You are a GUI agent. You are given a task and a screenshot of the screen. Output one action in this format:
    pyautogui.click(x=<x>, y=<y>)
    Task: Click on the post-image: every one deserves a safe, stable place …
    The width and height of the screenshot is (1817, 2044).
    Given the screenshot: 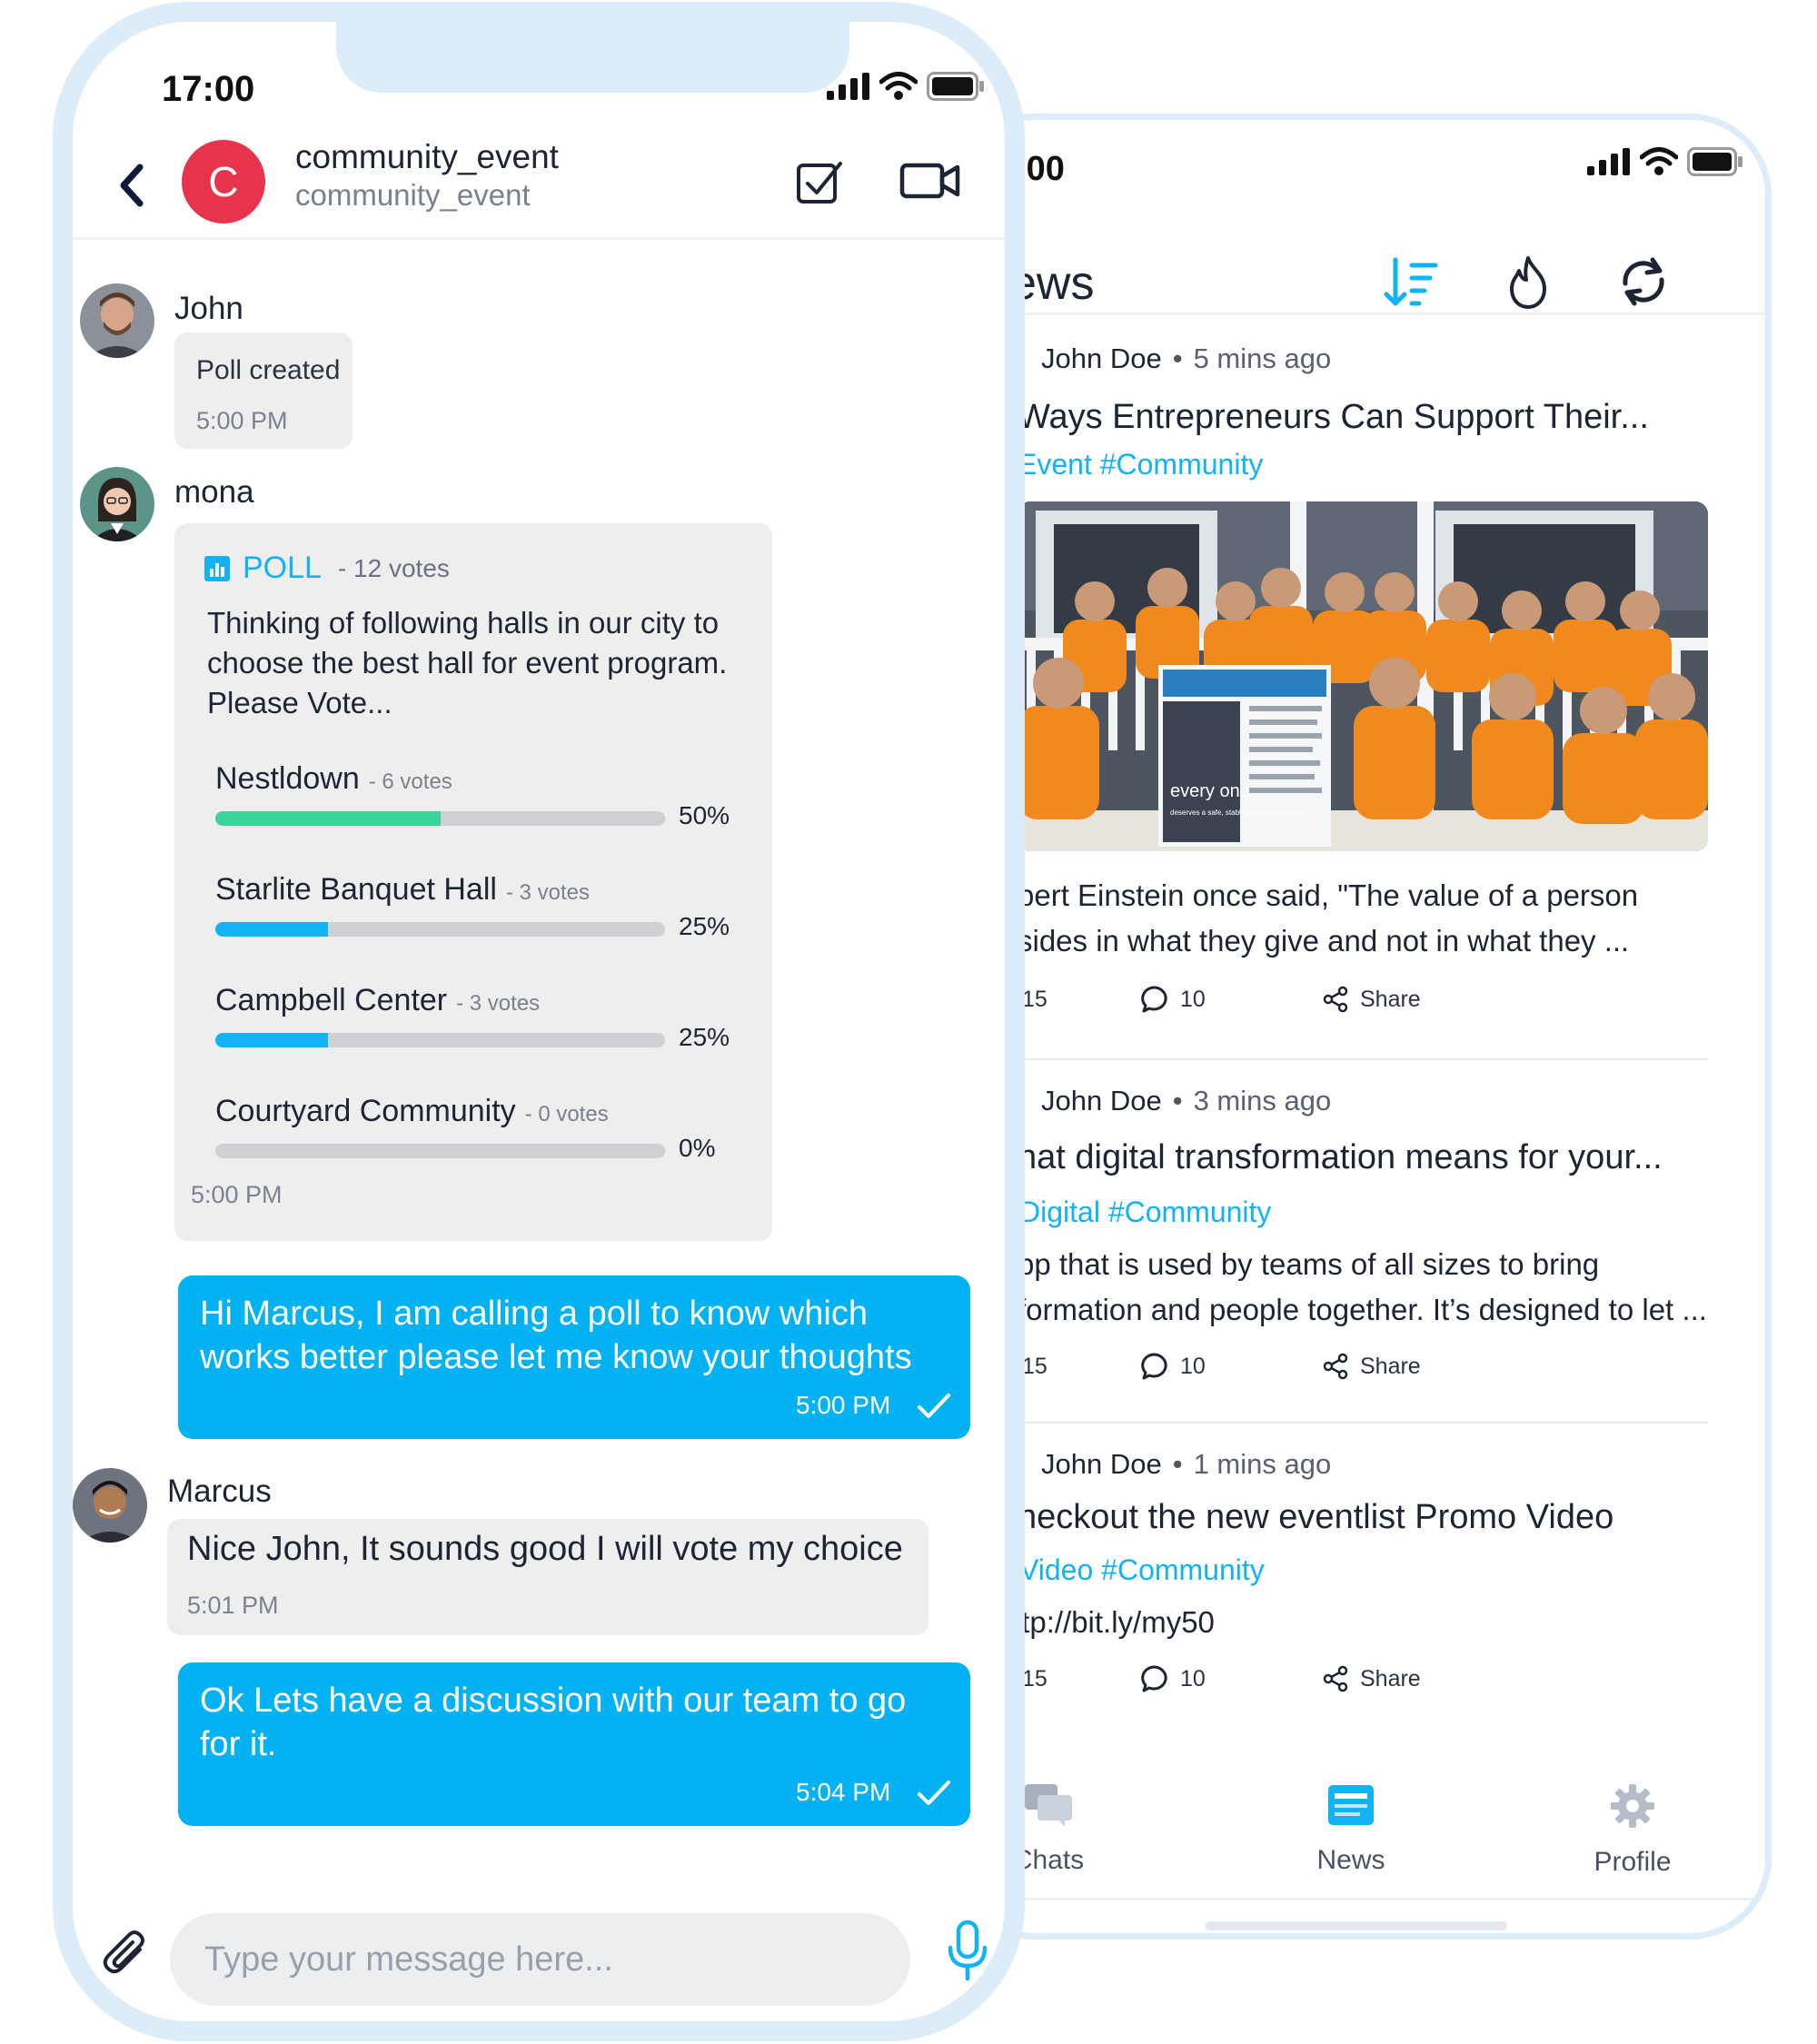 What is the action you would take?
    pyautogui.click(x=1363, y=676)
    